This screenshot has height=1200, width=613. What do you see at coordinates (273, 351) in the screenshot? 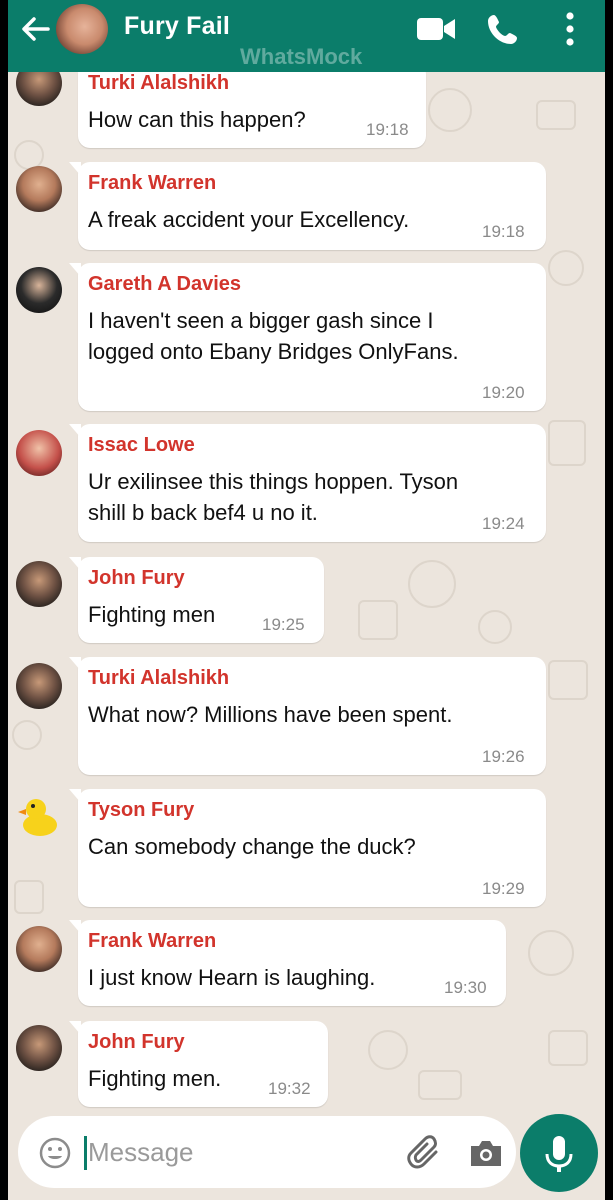
I see `message-text: logged onto Ebany Bridges OnlyFans.` at bounding box center [273, 351].